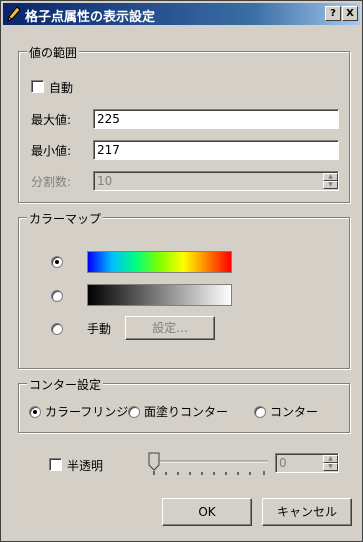  Describe the element at coordinates (57, 262) in the screenshot. I see `colormap-rainbow-radio` at that location.